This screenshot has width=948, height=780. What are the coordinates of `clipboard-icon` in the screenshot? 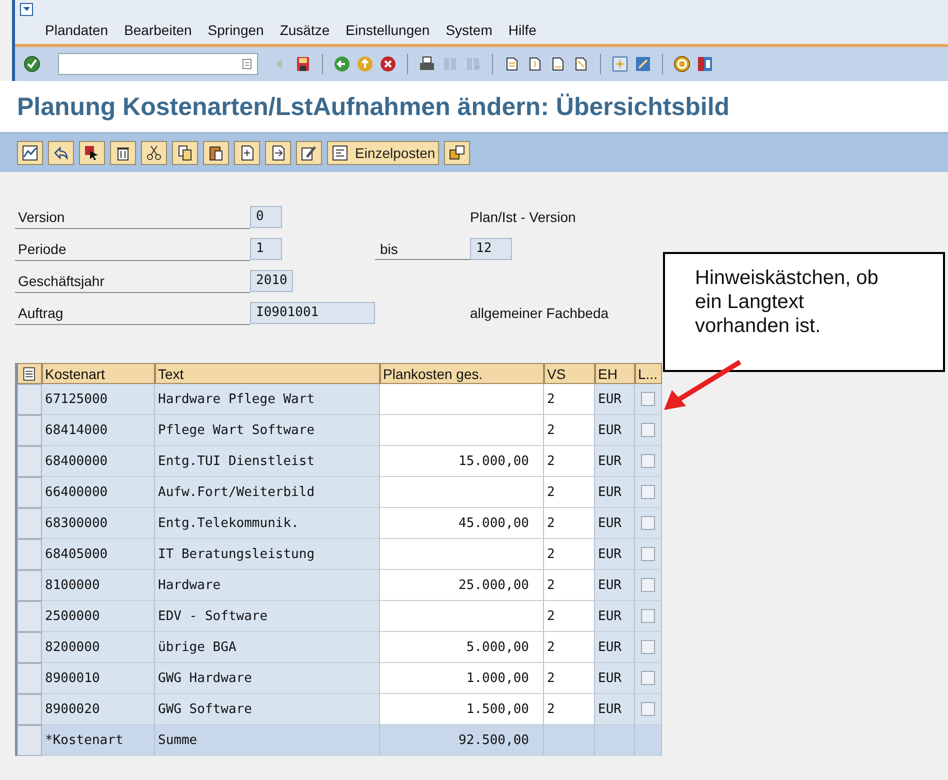 It's located at (216, 153).